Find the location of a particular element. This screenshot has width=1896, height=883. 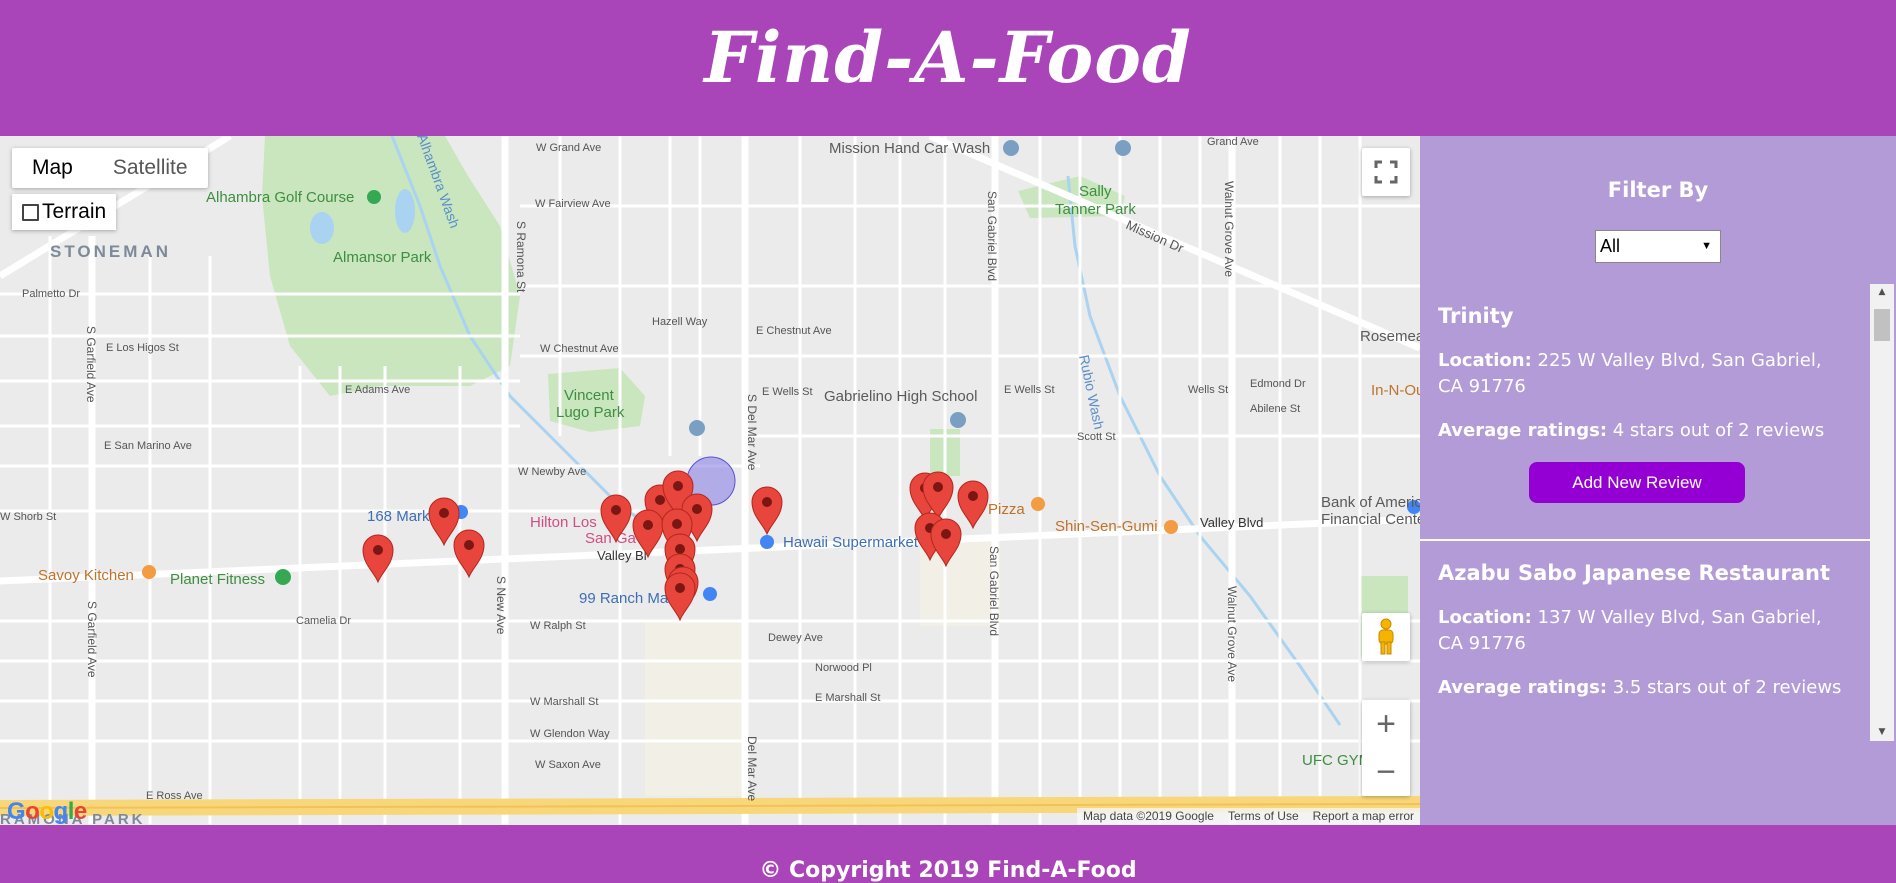

poi-icon is located at coordinates (1123, 148).